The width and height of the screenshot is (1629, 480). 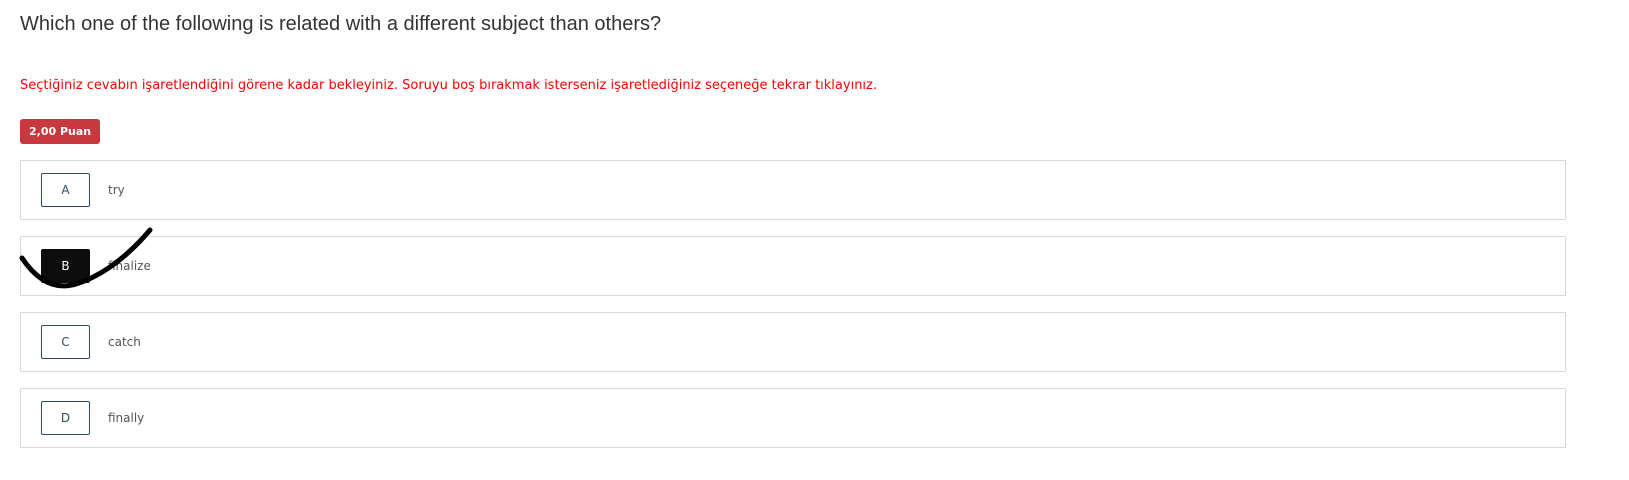 I want to click on option-d: D finally, so click(x=793, y=418).